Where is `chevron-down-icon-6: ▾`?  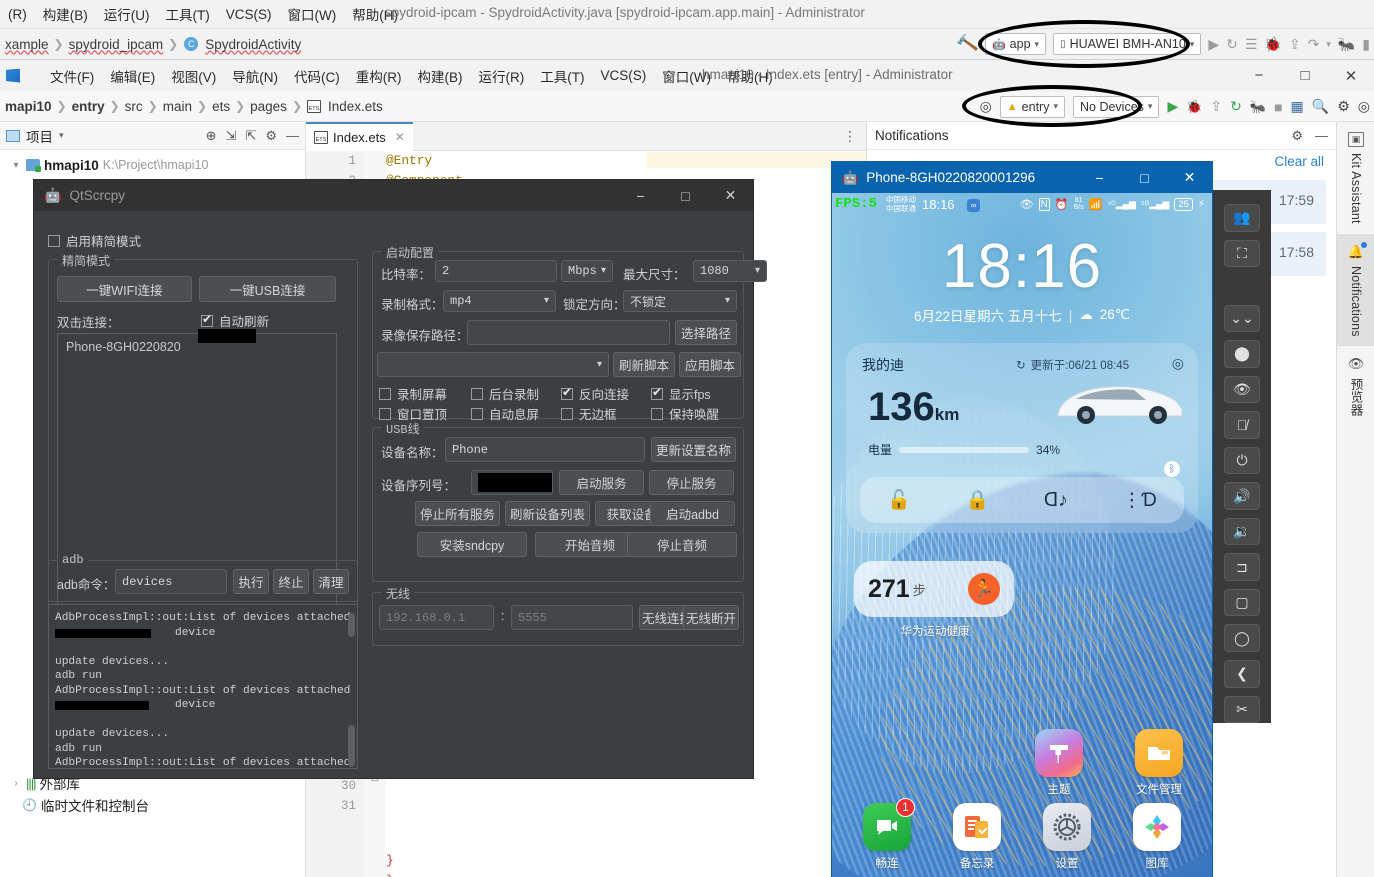
chevron-down-icon-6: ▾ is located at coordinates (61, 135).